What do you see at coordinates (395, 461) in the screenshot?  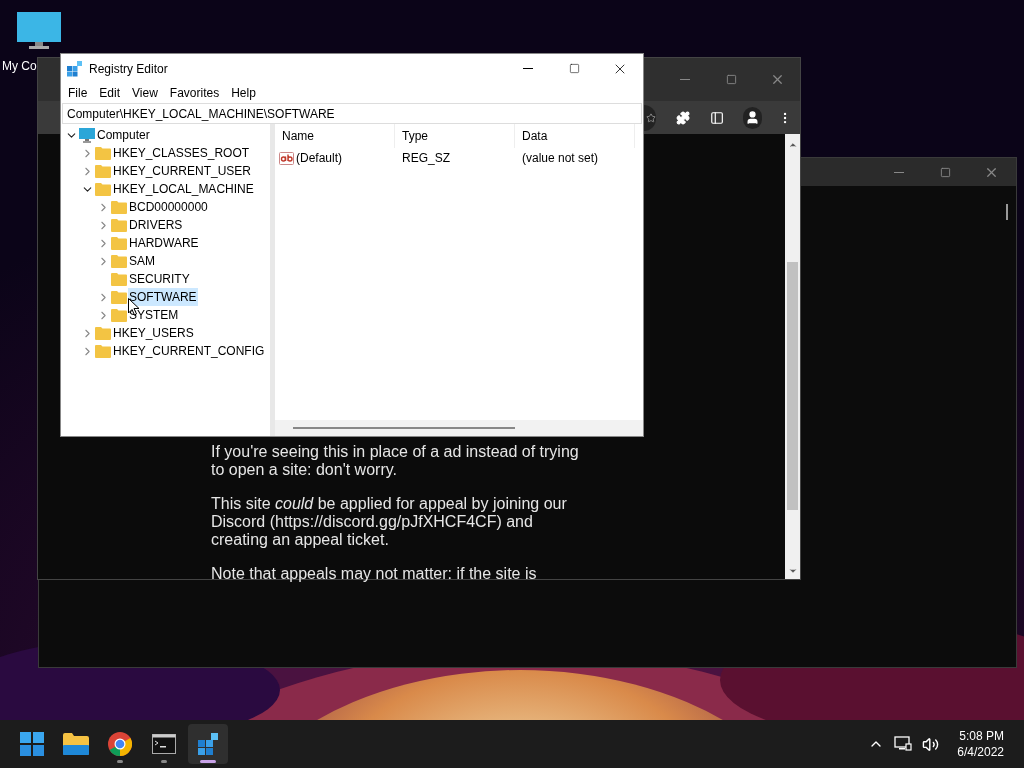 I see `paragraph: If you're seeing this in place of a ad instead of trying to open a site: don't worry.` at bounding box center [395, 461].